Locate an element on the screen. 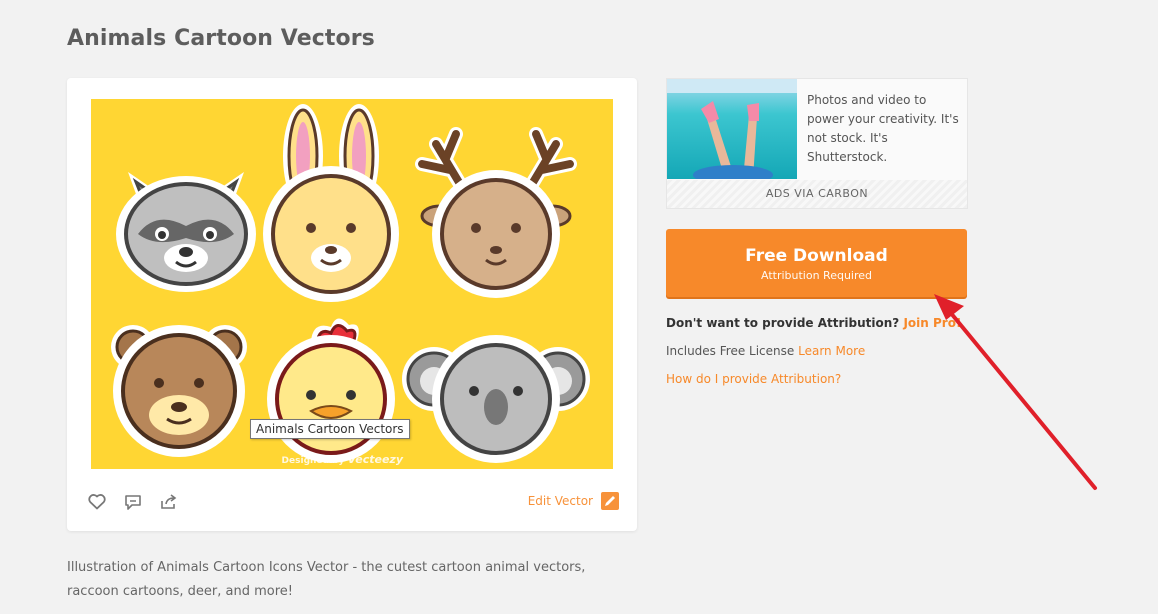 Image resolution: width=1158 pixels, height=614 pixels. share-icon is located at coordinates (169, 502).